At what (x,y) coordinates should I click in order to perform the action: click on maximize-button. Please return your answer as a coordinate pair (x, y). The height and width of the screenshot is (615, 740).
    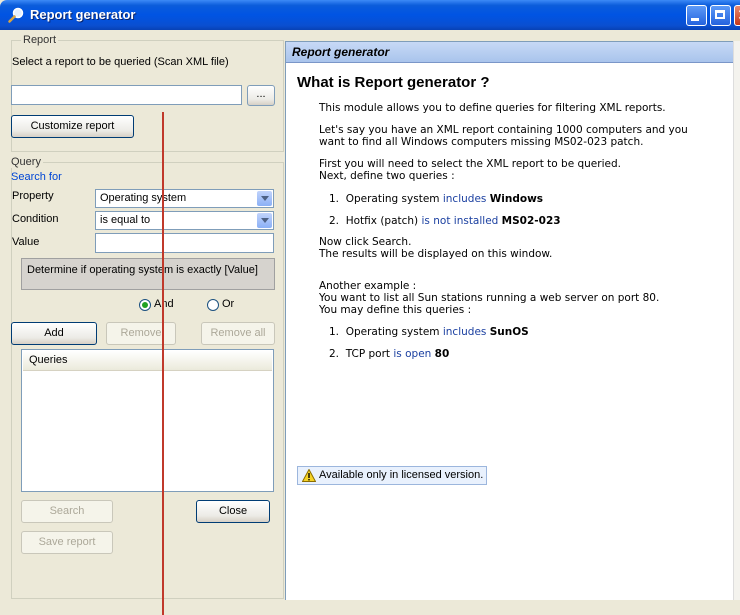
    Looking at the image, I should click on (720, 15).